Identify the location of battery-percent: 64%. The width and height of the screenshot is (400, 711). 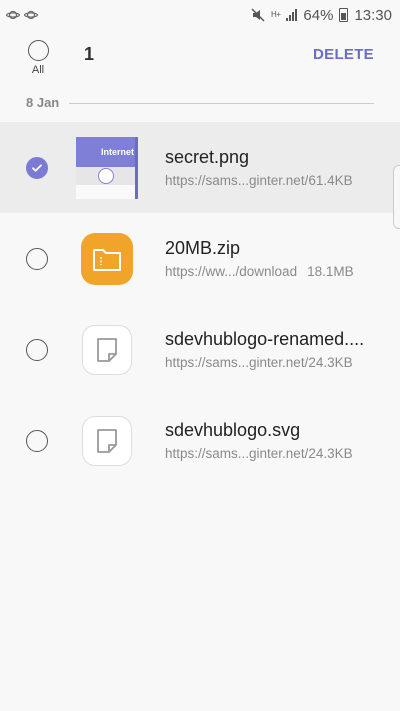
(318, 15).